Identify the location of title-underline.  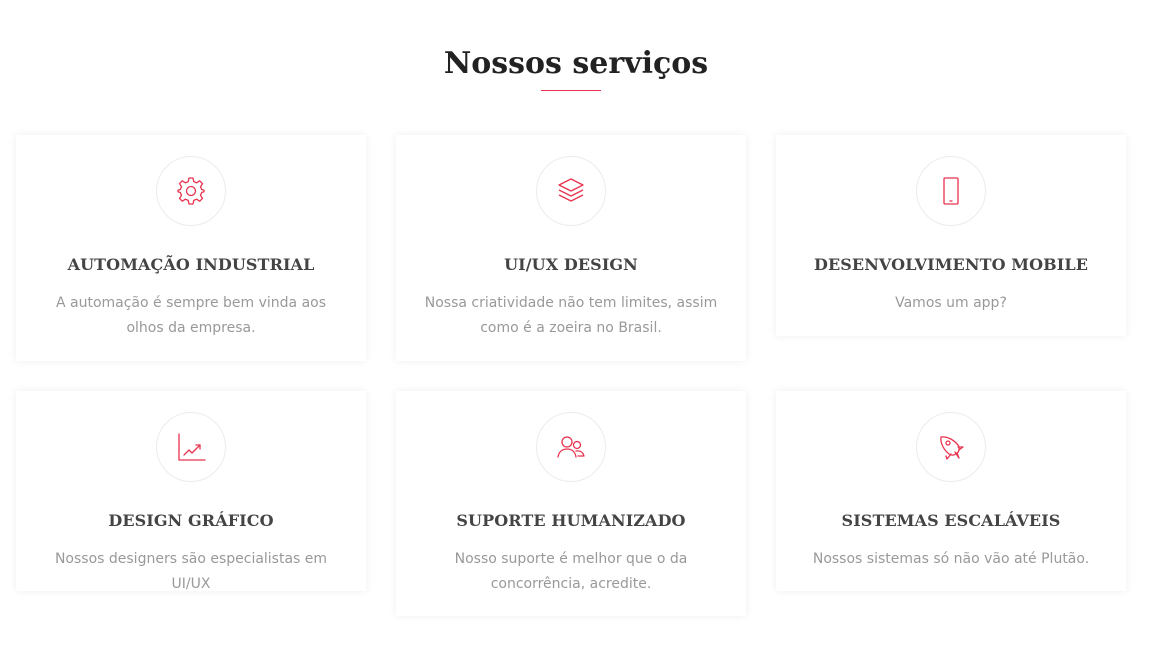
(571, 90).